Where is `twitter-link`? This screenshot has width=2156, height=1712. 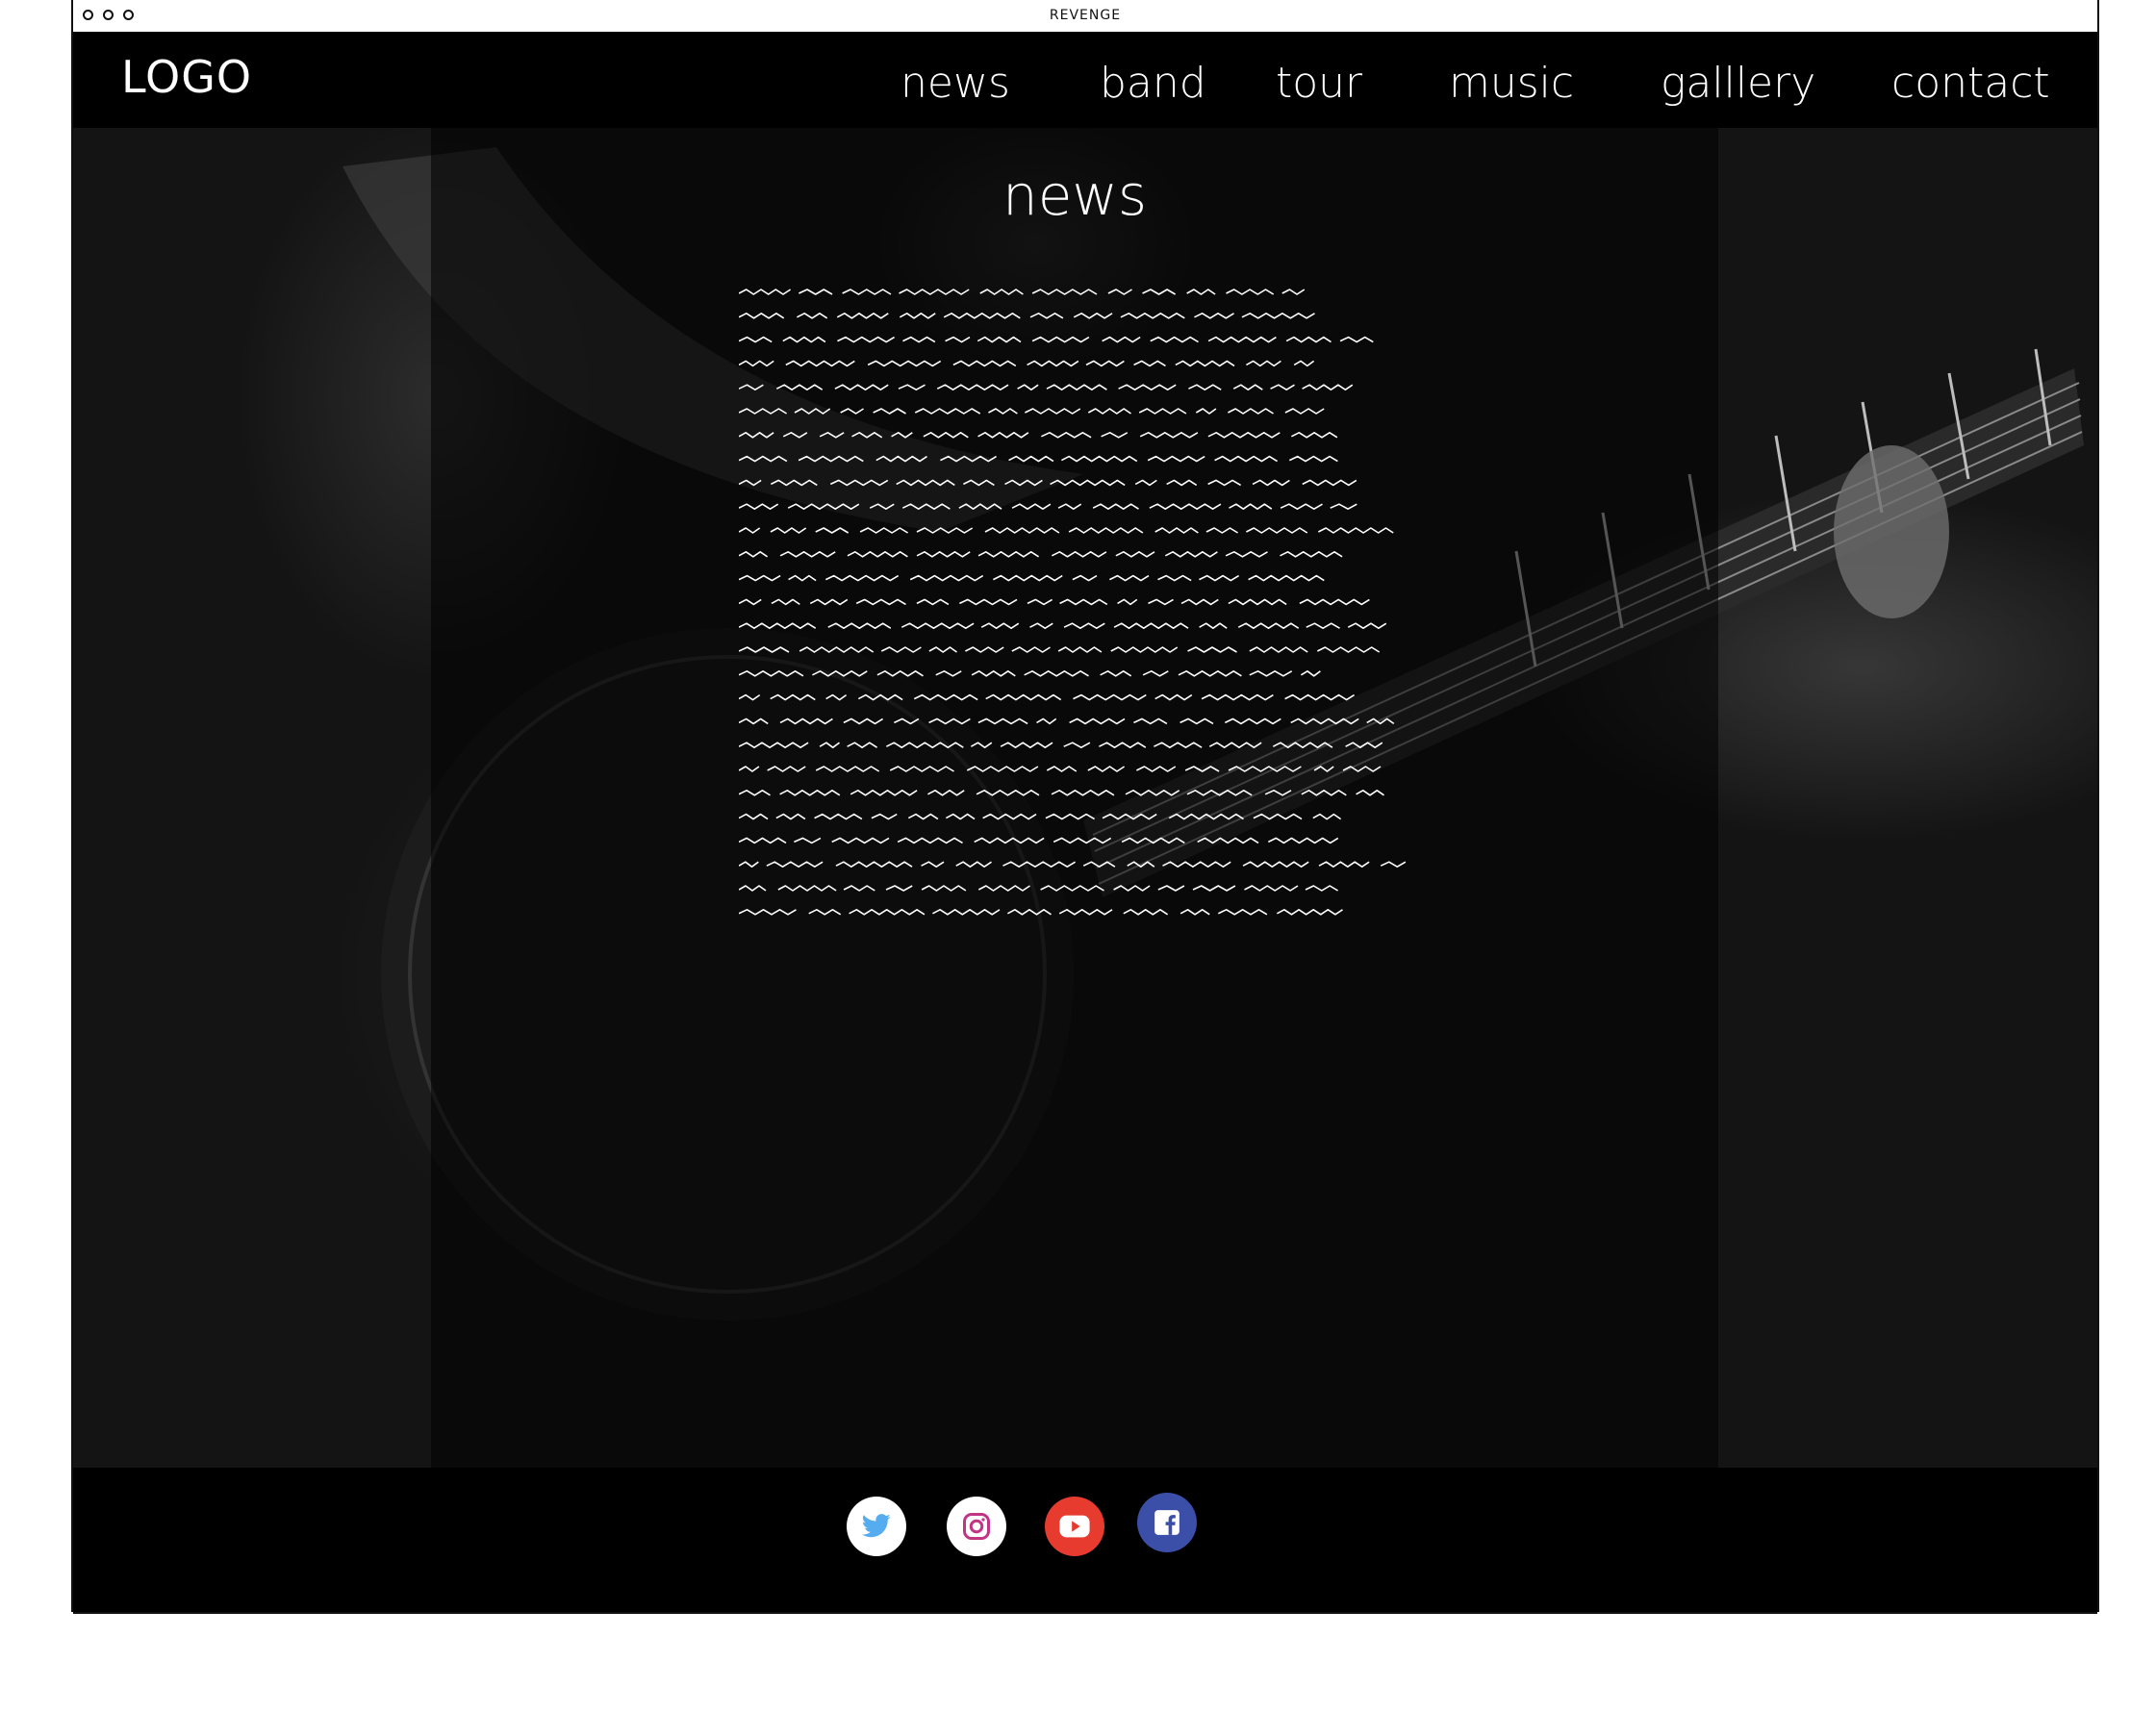
twitter-link is located at coordinates (876, 1526).